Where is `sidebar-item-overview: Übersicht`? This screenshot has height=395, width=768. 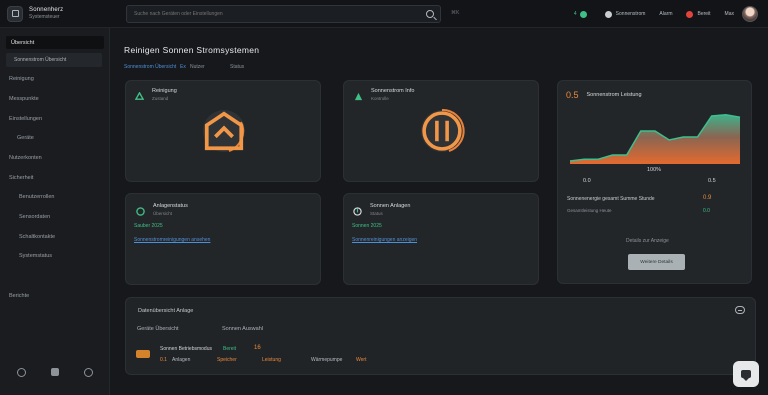
sidebar-item-overview: Übersicht is located at coordinates (55, 42).